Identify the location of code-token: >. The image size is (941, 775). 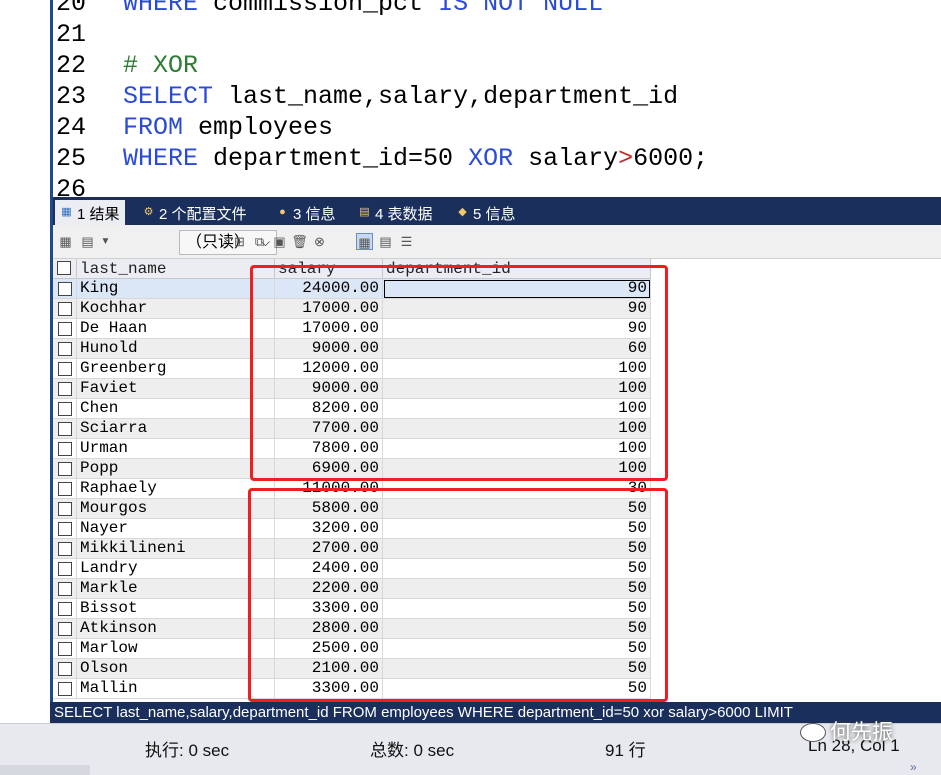
(626, 158).